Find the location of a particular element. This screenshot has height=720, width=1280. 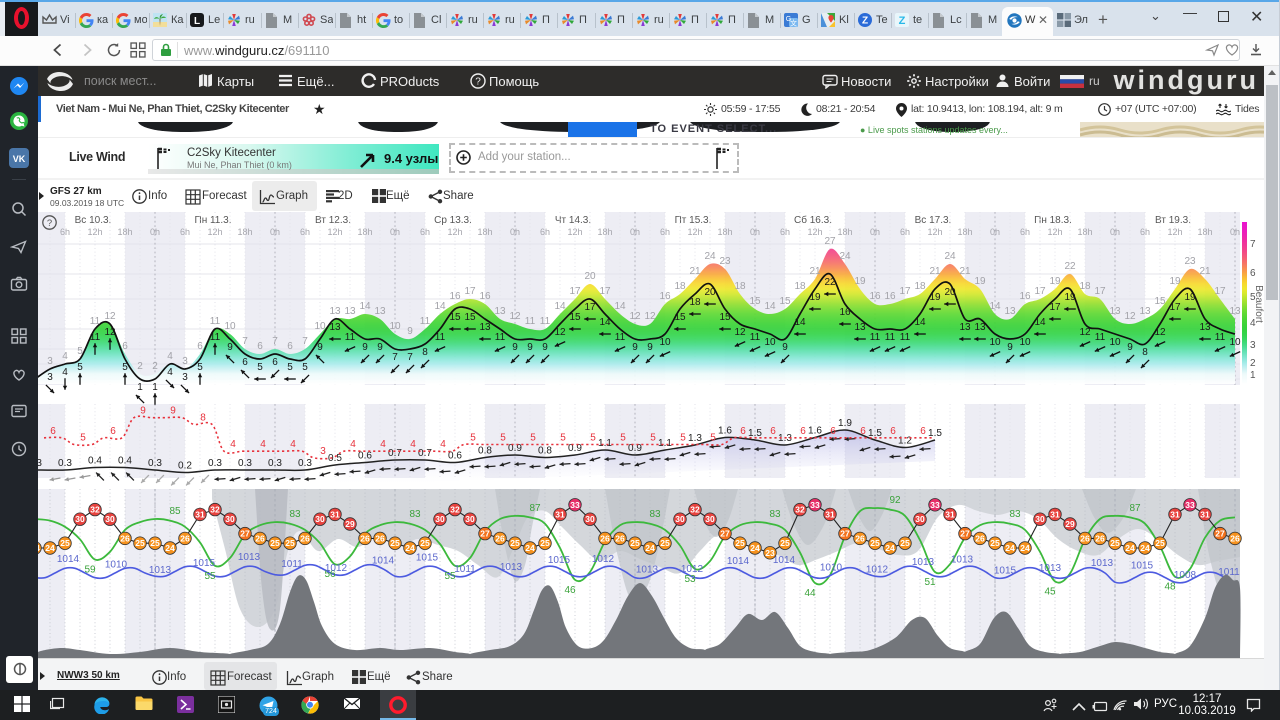

svg-text: 33 is located at coordinates (1190, 505).